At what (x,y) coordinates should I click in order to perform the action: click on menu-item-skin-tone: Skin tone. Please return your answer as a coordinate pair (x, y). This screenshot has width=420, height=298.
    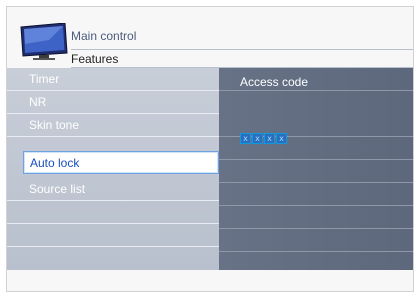
    Looking at the image, I should click on (113, 125).